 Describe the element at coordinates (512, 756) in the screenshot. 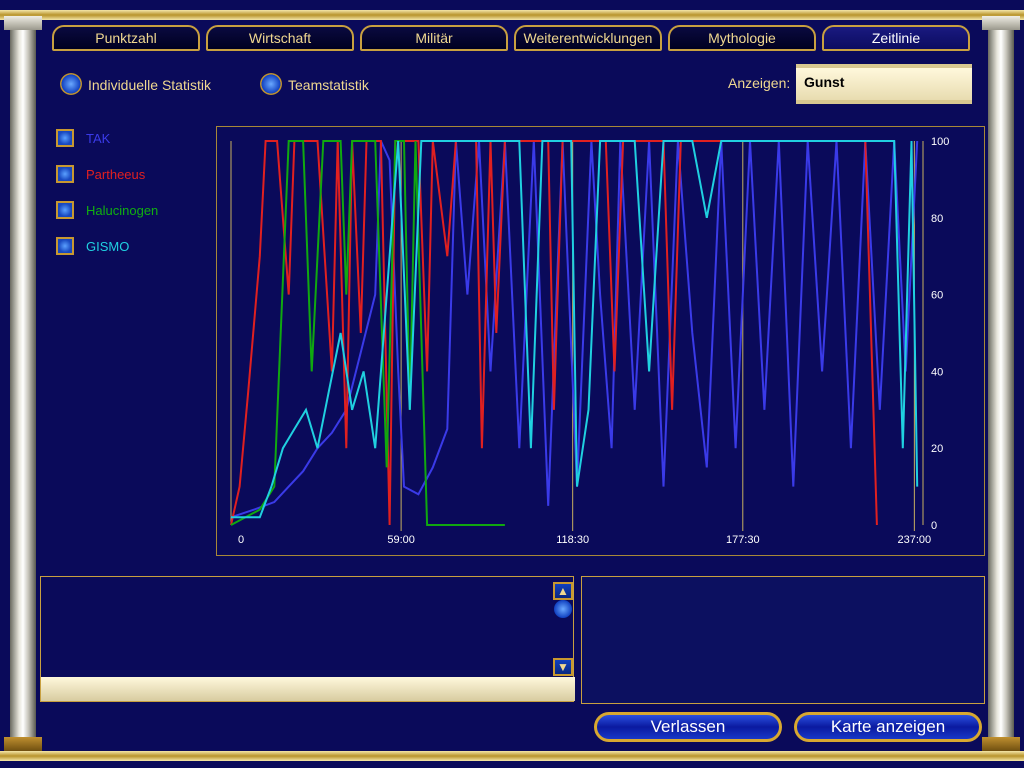

I see `bottom-border` at that location.